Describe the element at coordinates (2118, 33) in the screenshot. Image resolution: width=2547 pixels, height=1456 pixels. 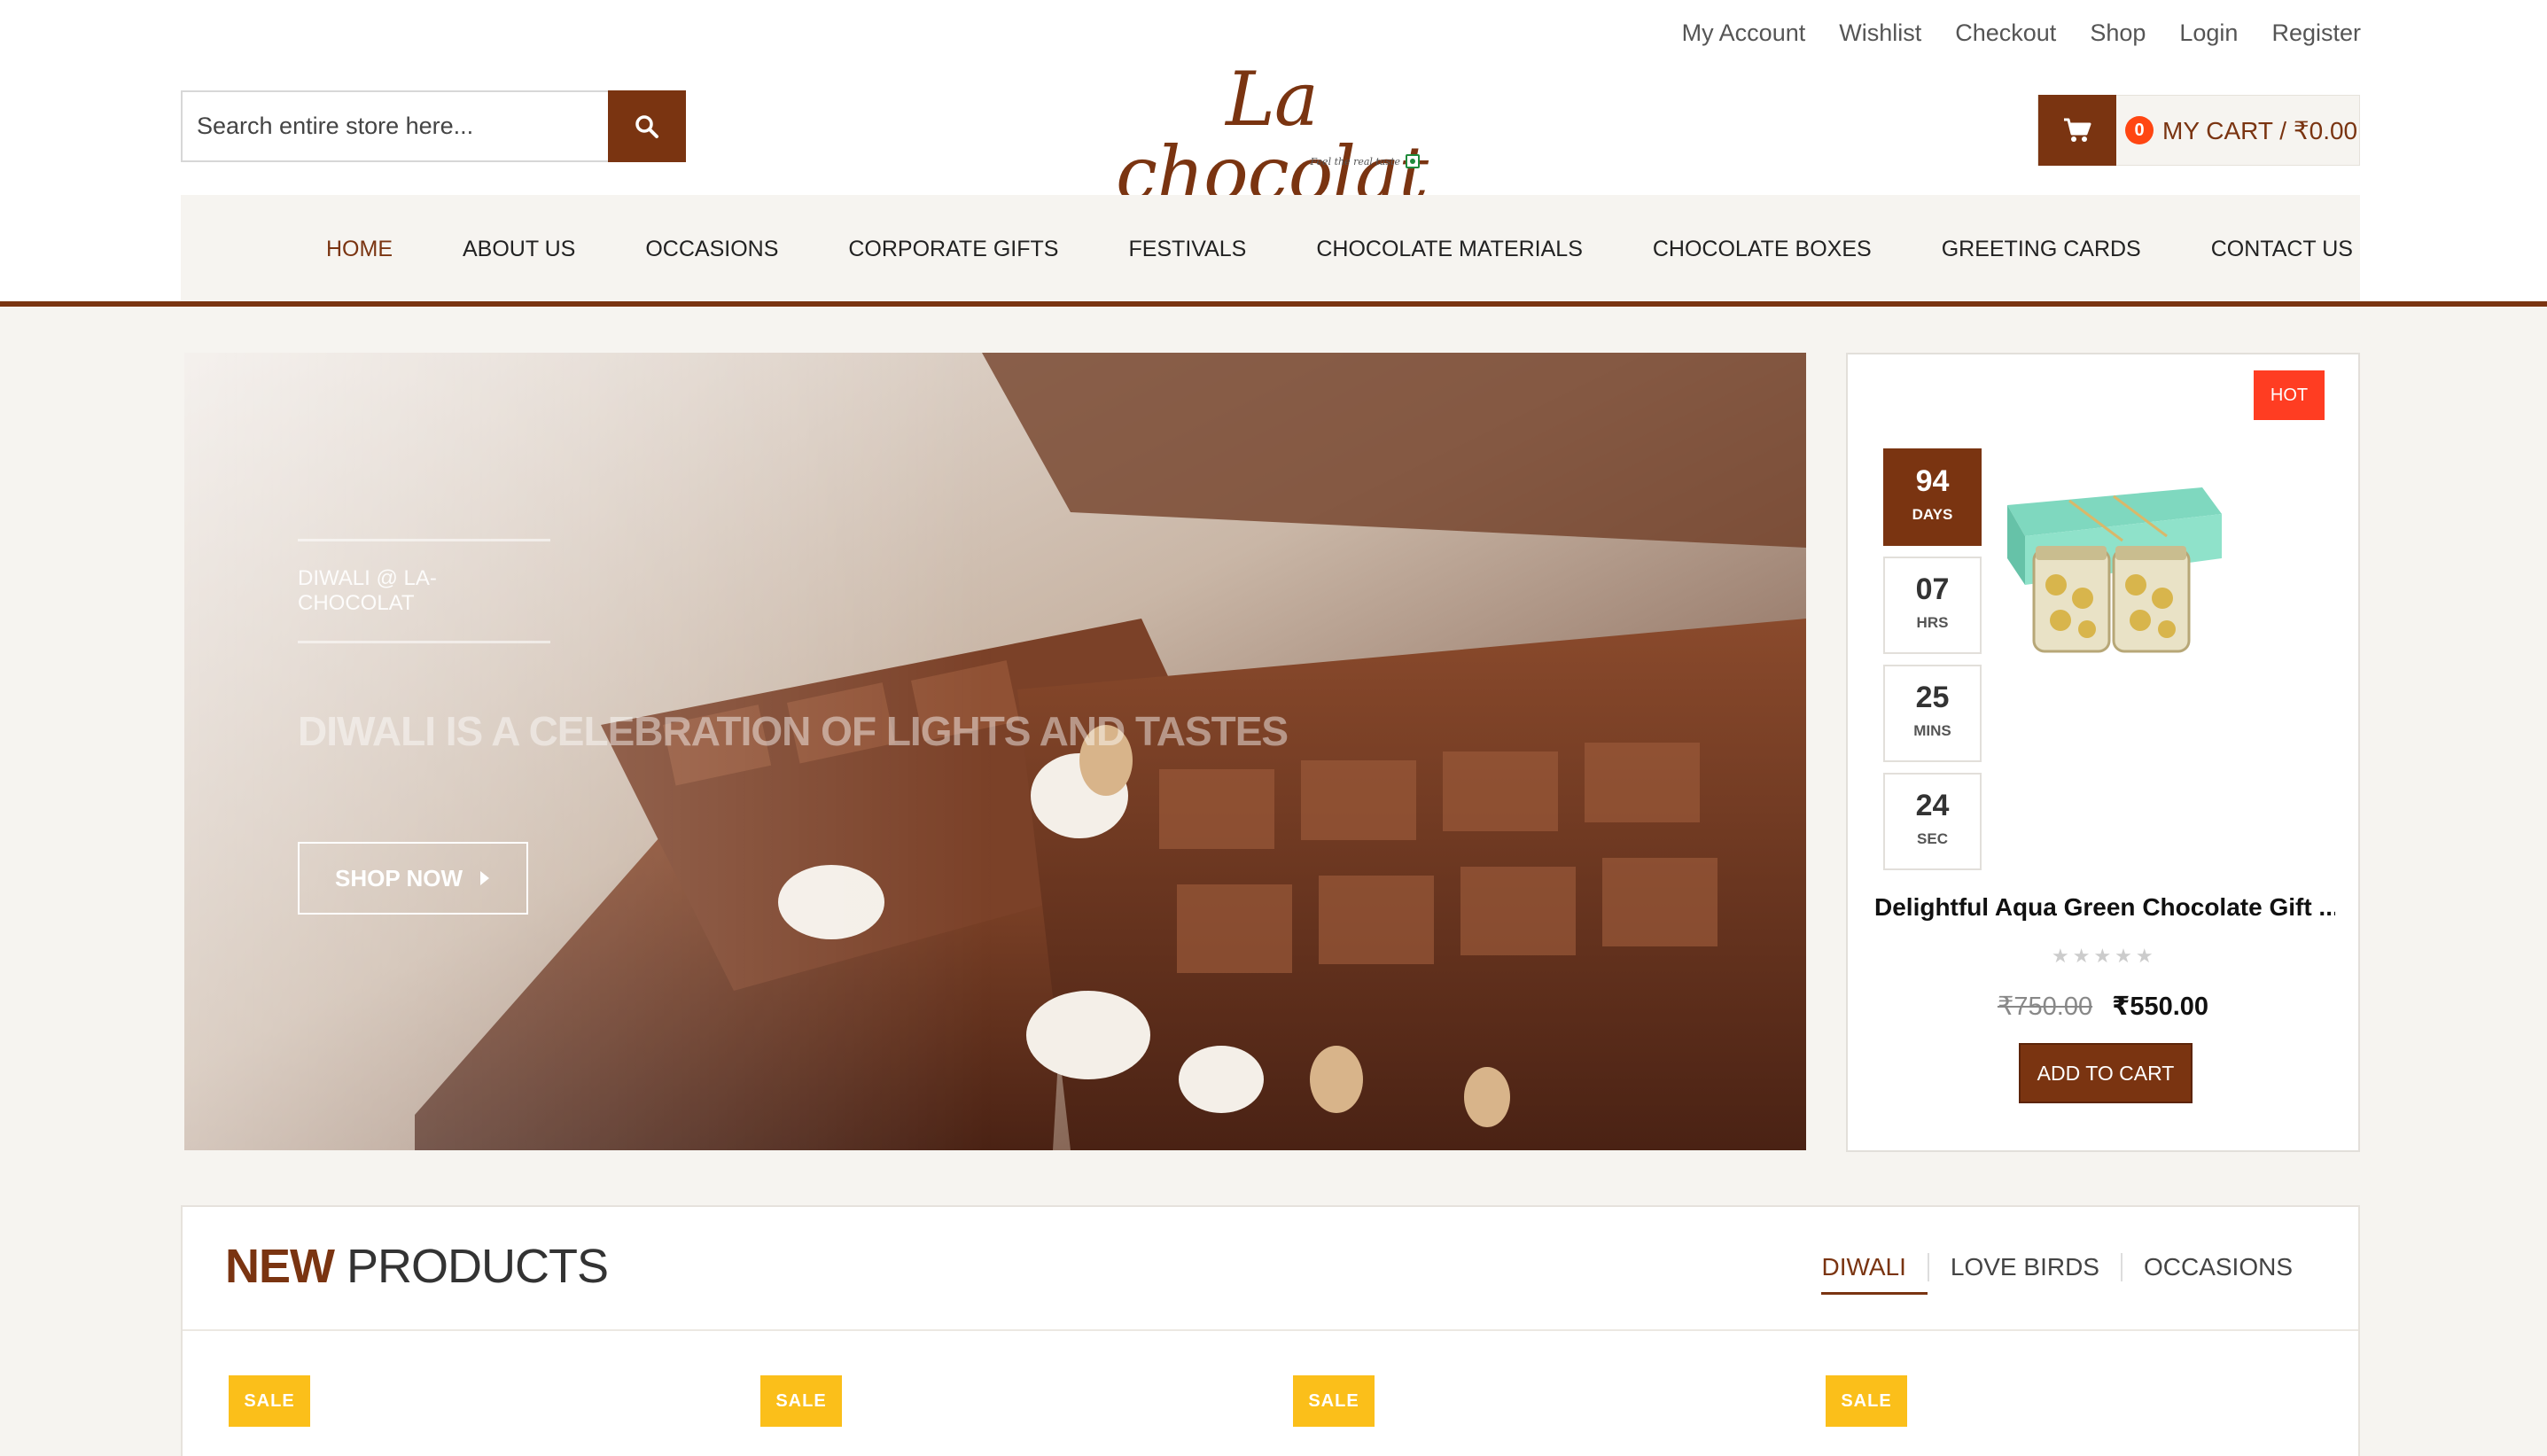
I see `shop-link: Shop` at that location.